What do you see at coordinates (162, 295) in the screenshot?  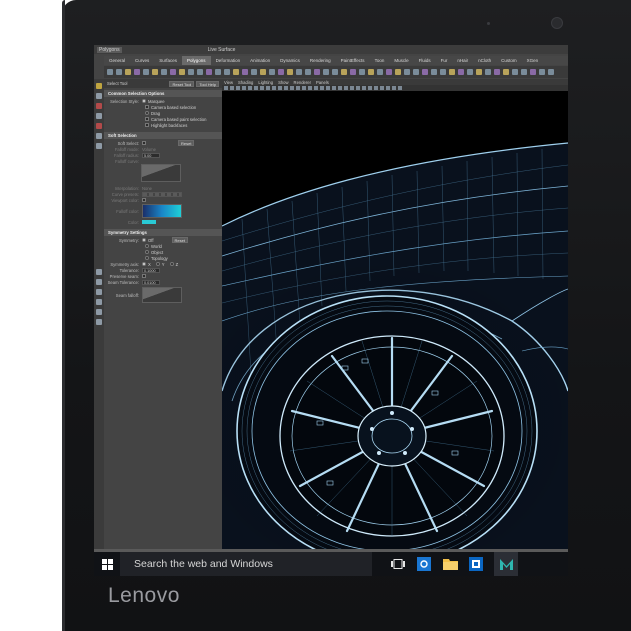 I see `seam-falloff-graph` at bounding box center [162, 295].